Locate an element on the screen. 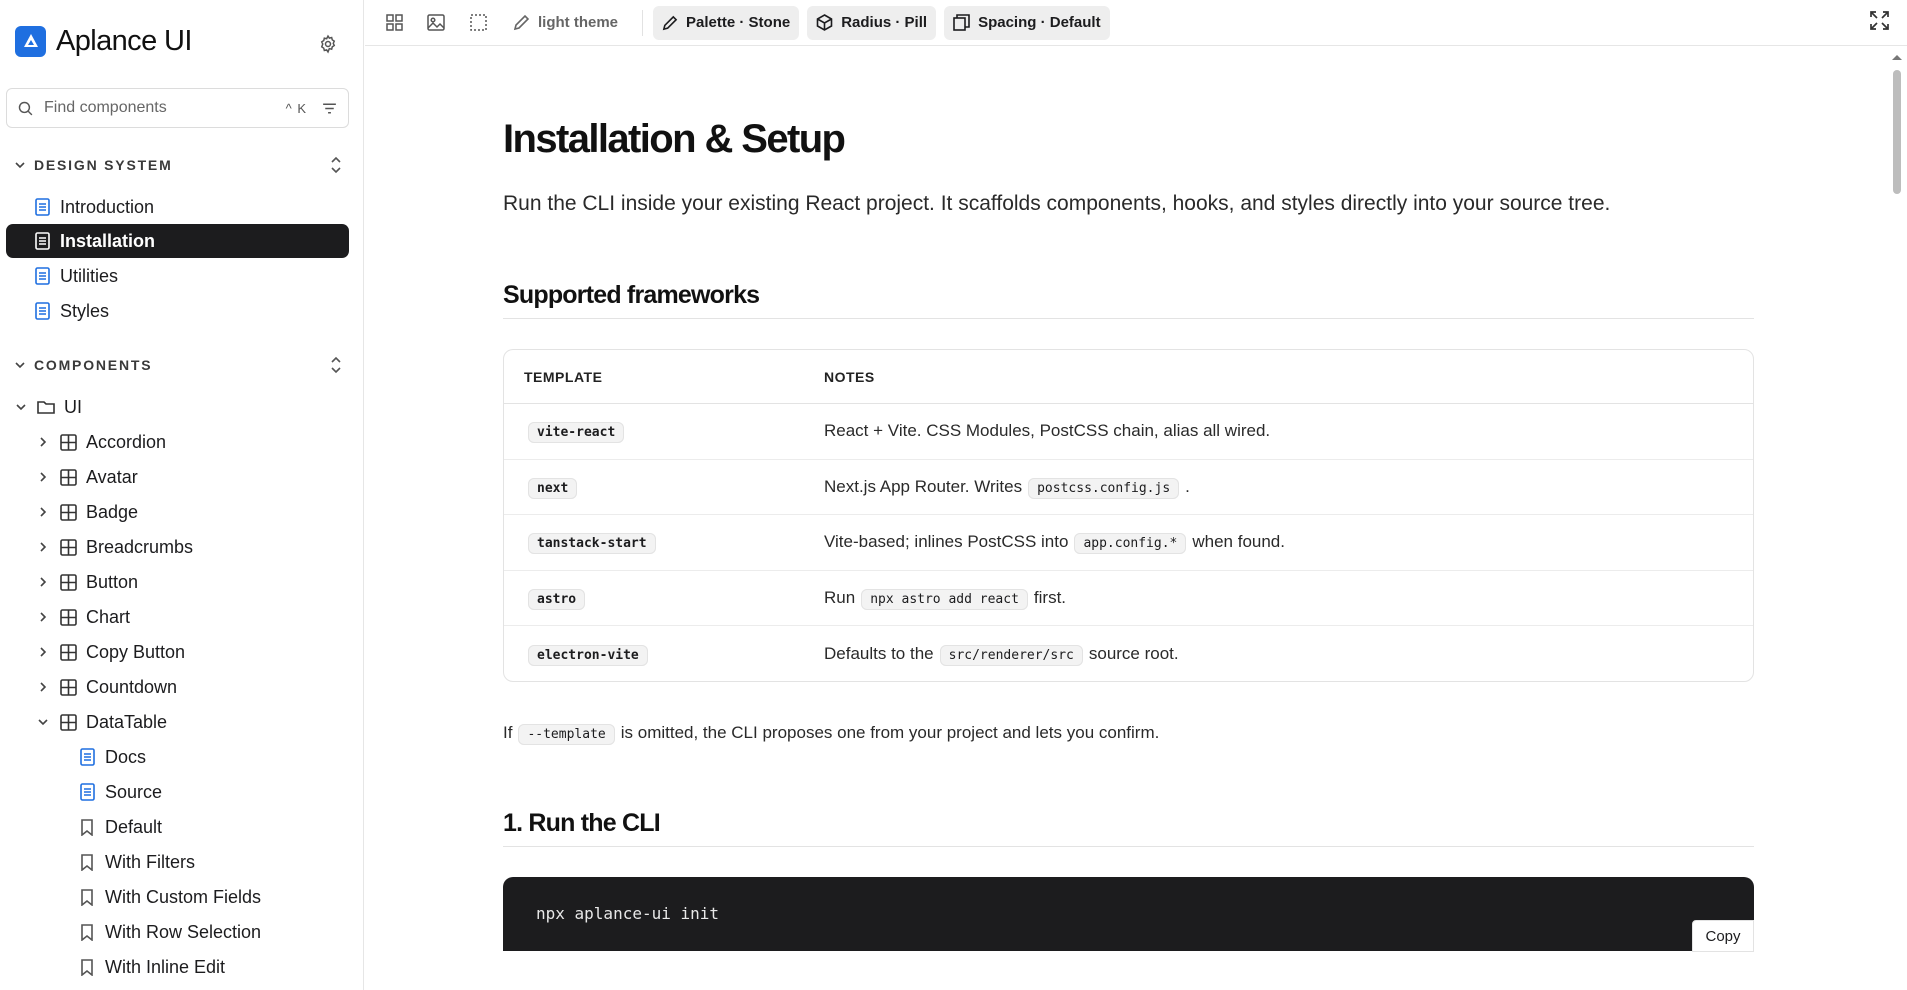 This screenshot has width=1907, height=990. heading-run-the-cli: 1. Run the CLI is located at coordinates (1128, 828).